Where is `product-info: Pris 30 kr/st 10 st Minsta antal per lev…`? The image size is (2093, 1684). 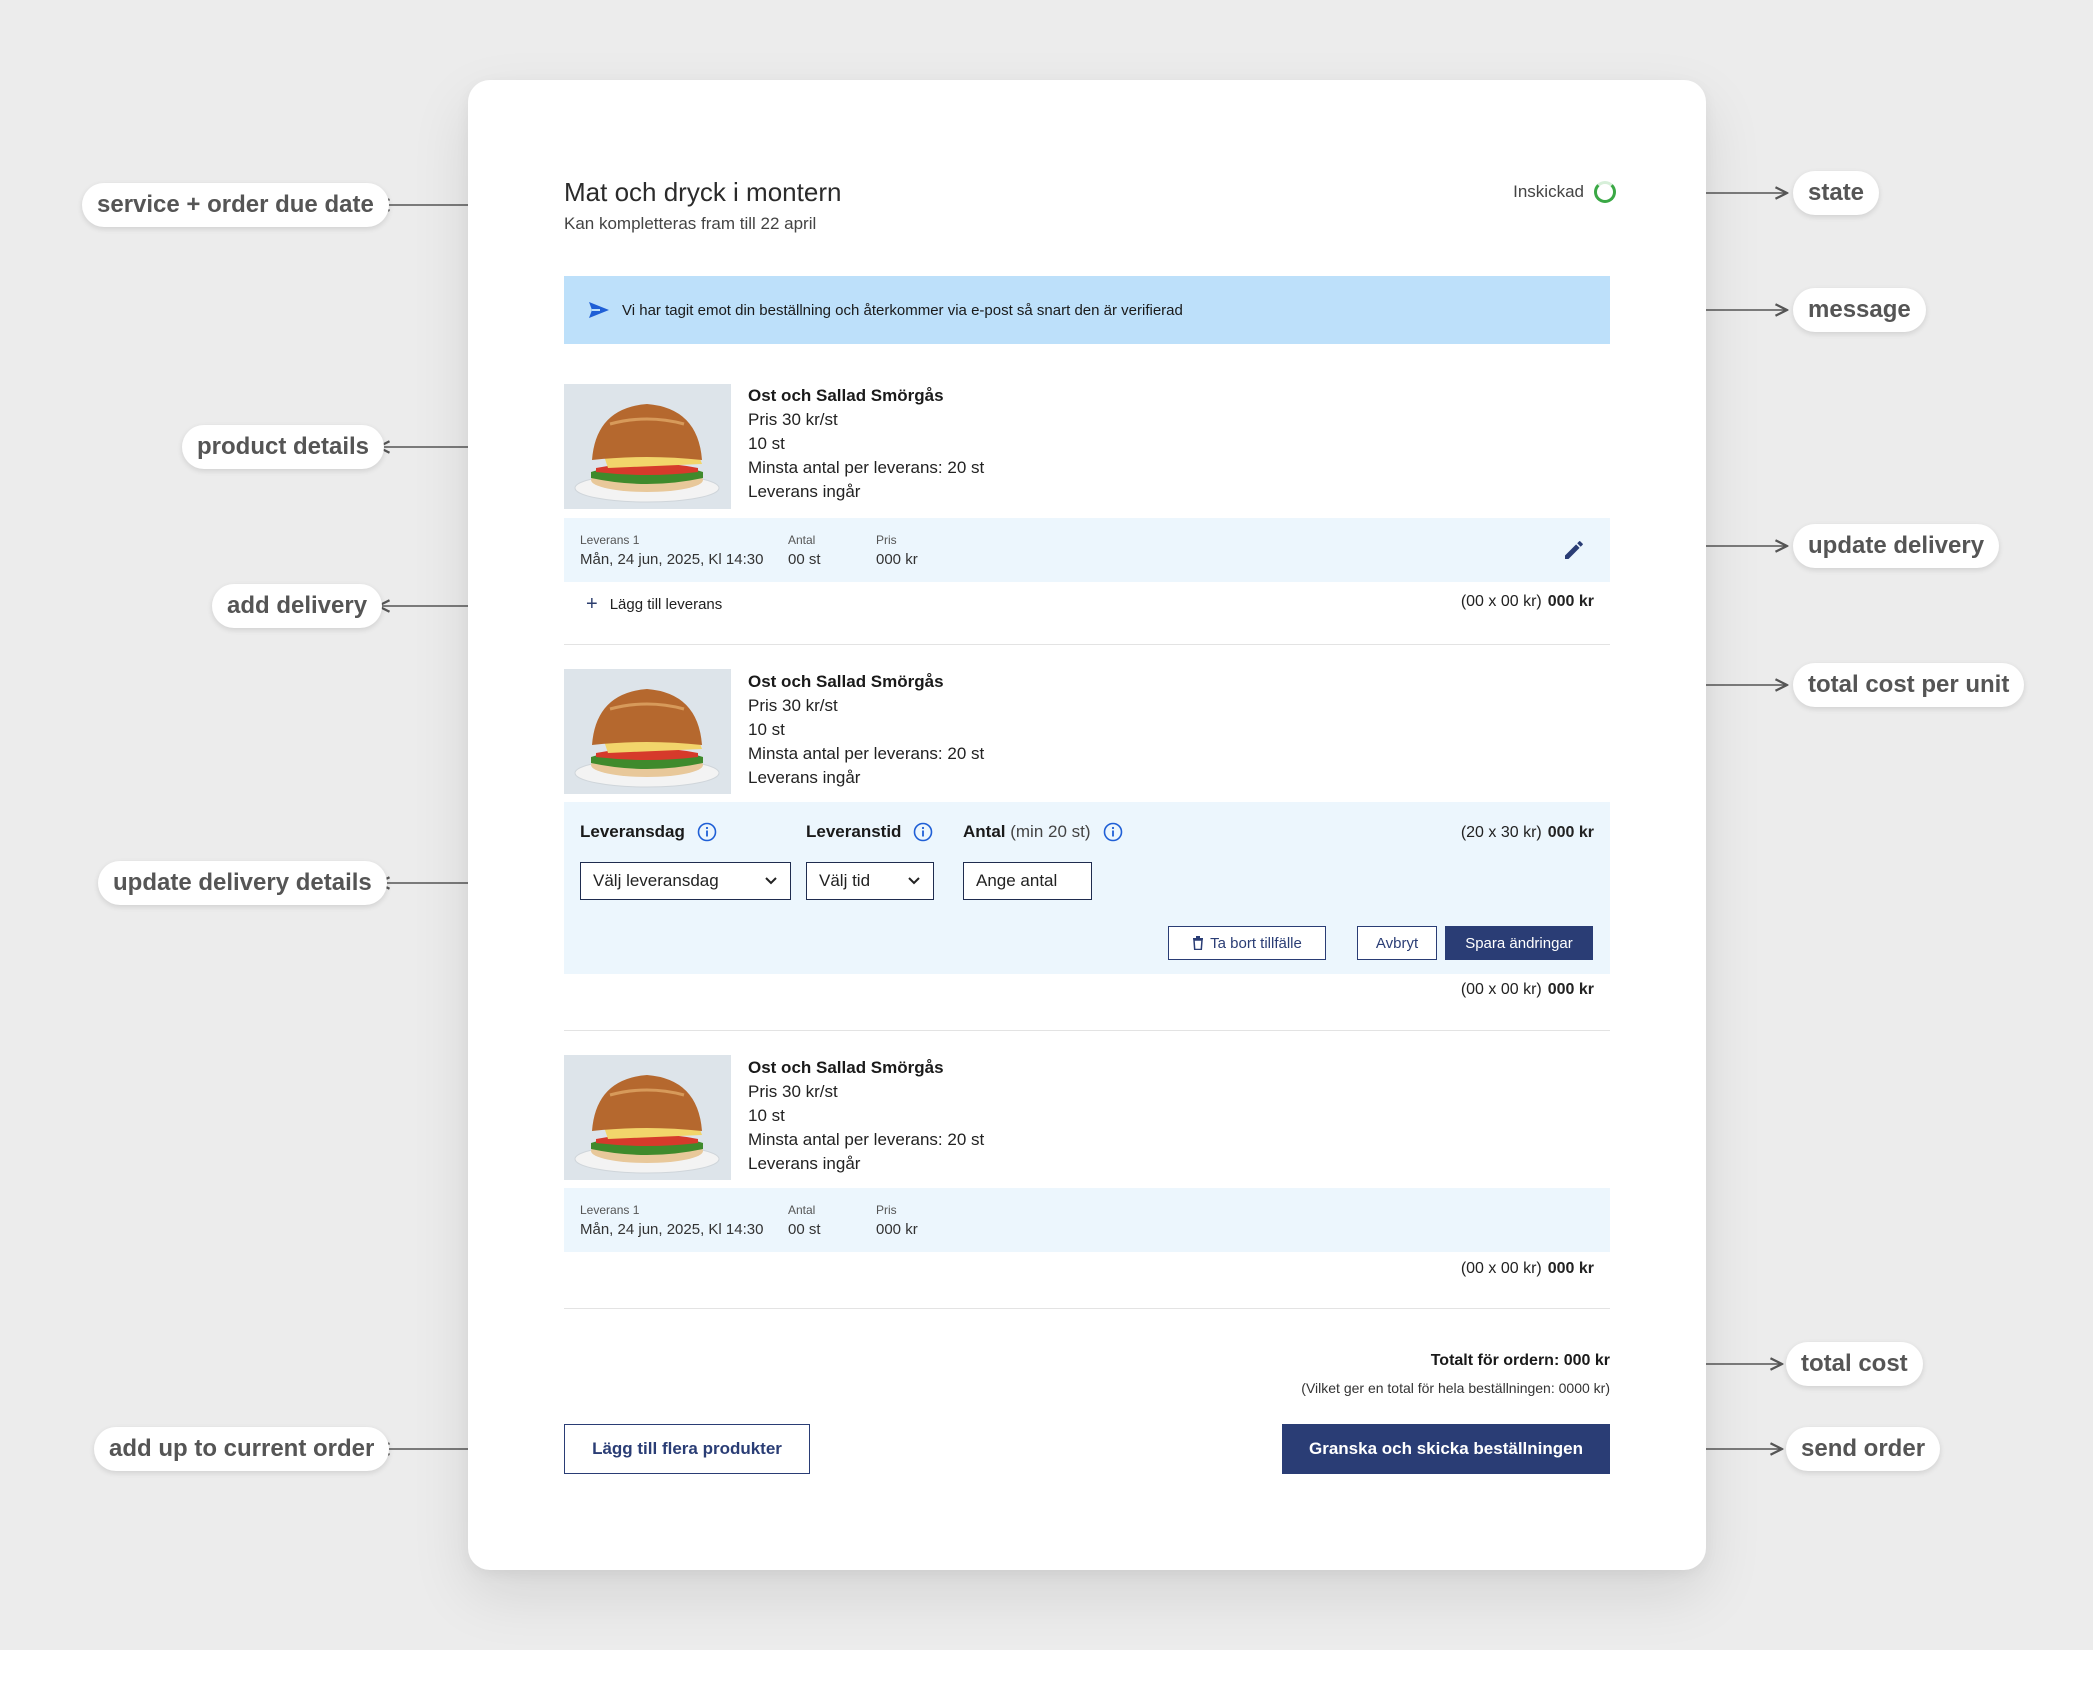
product-info: Pris 30 kr/st 10 st Minsta antal per lev… is located at coordinates (866, 456).